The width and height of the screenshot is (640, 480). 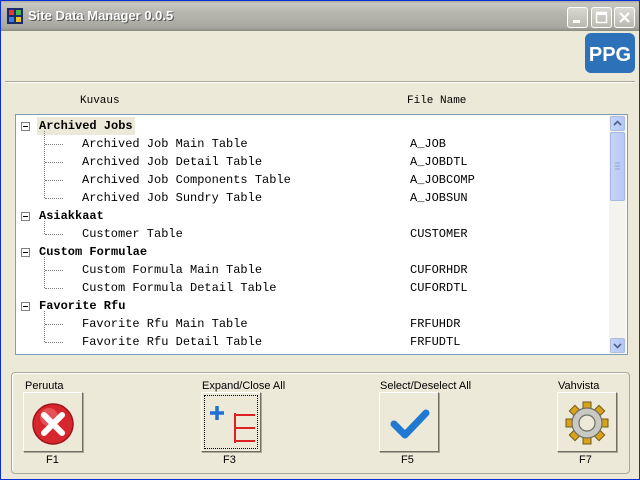 I want to click on tree-item-row: Custom Formula Main Table CUFORHDR, so click(x=312, y=270).